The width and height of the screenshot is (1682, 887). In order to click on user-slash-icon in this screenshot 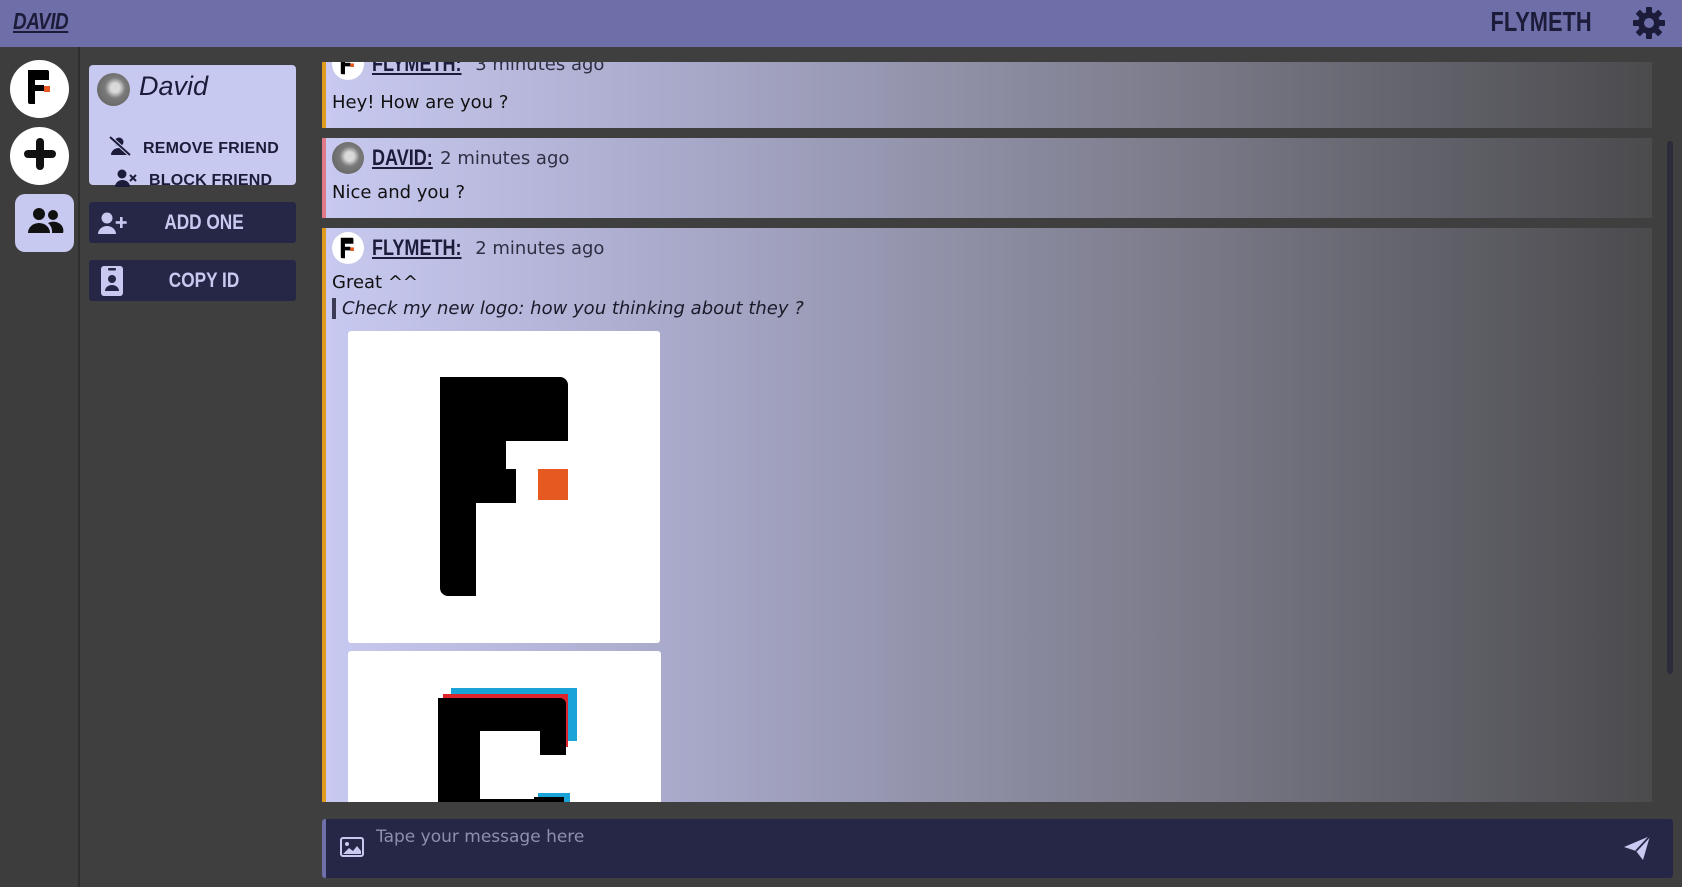, I will do `click(120, 148)`.